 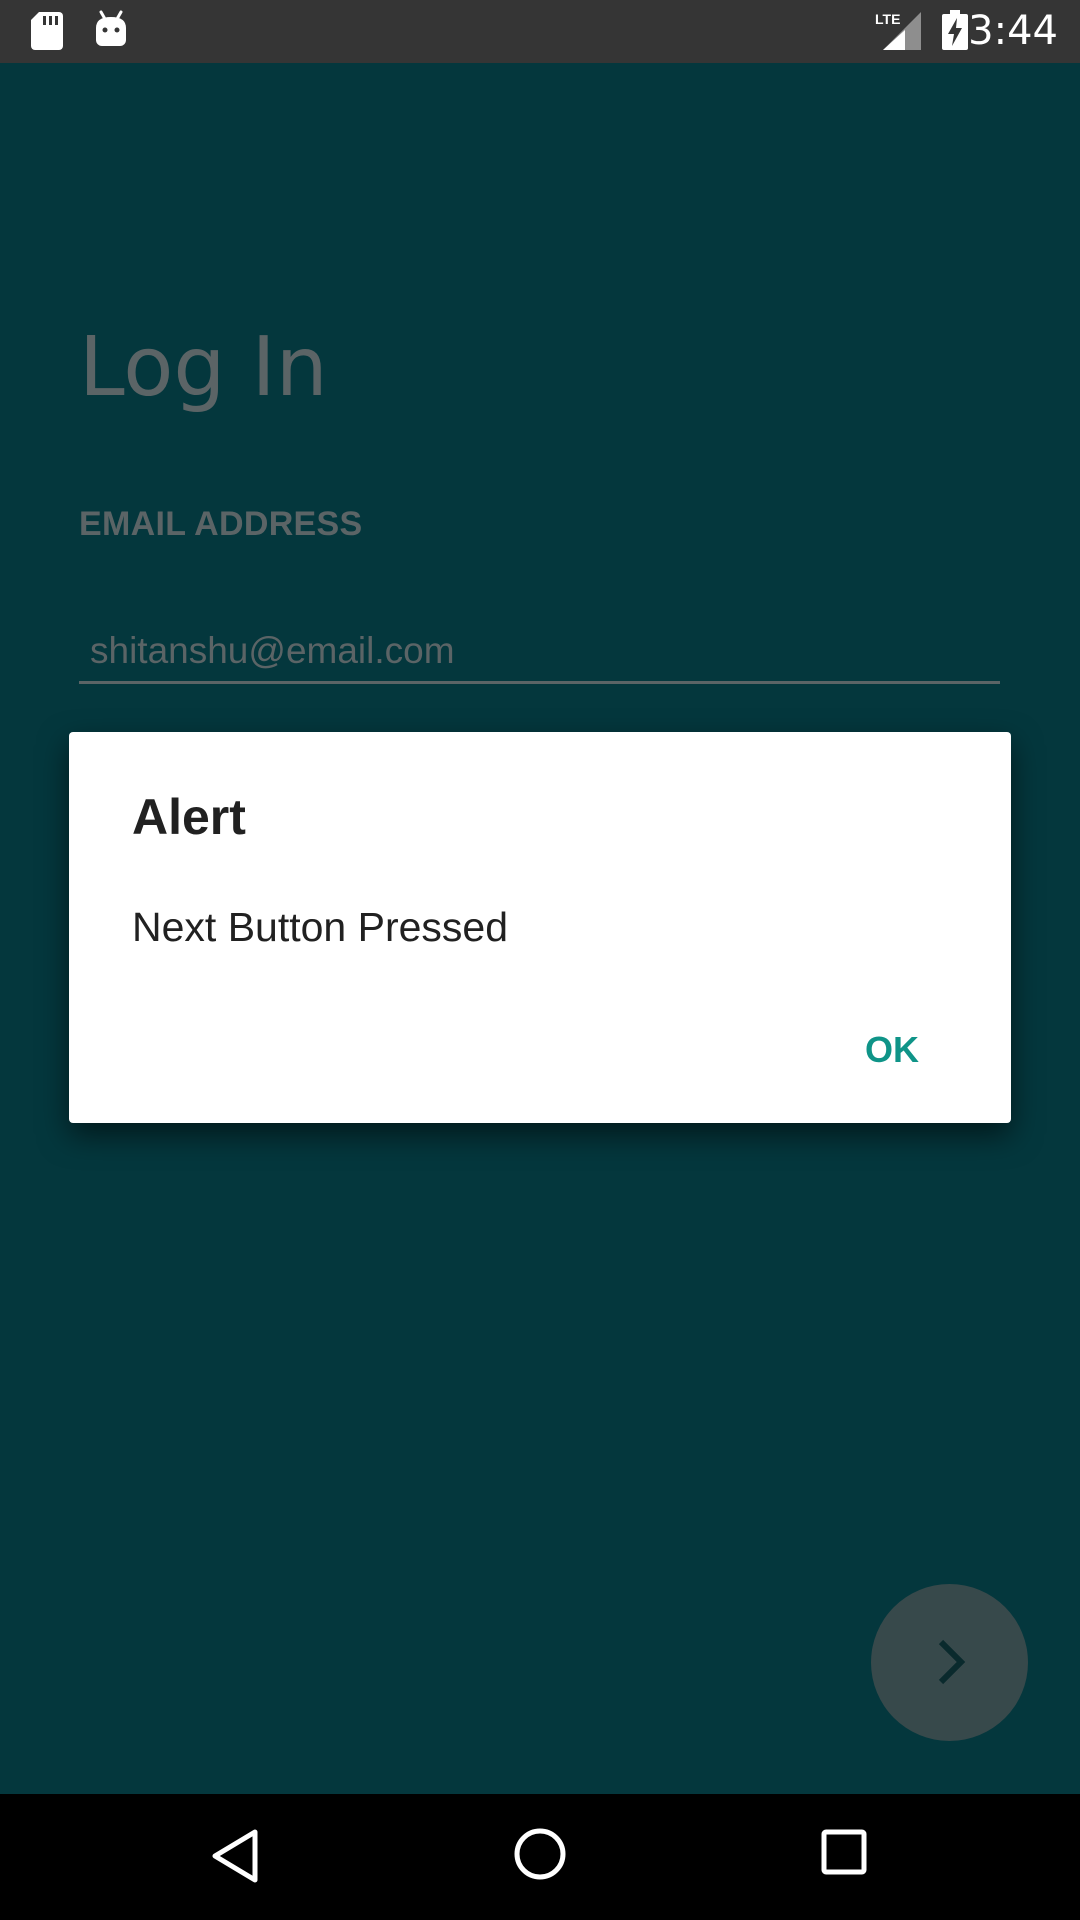 I want to click on home-icon, so click(x=540, y=1856).